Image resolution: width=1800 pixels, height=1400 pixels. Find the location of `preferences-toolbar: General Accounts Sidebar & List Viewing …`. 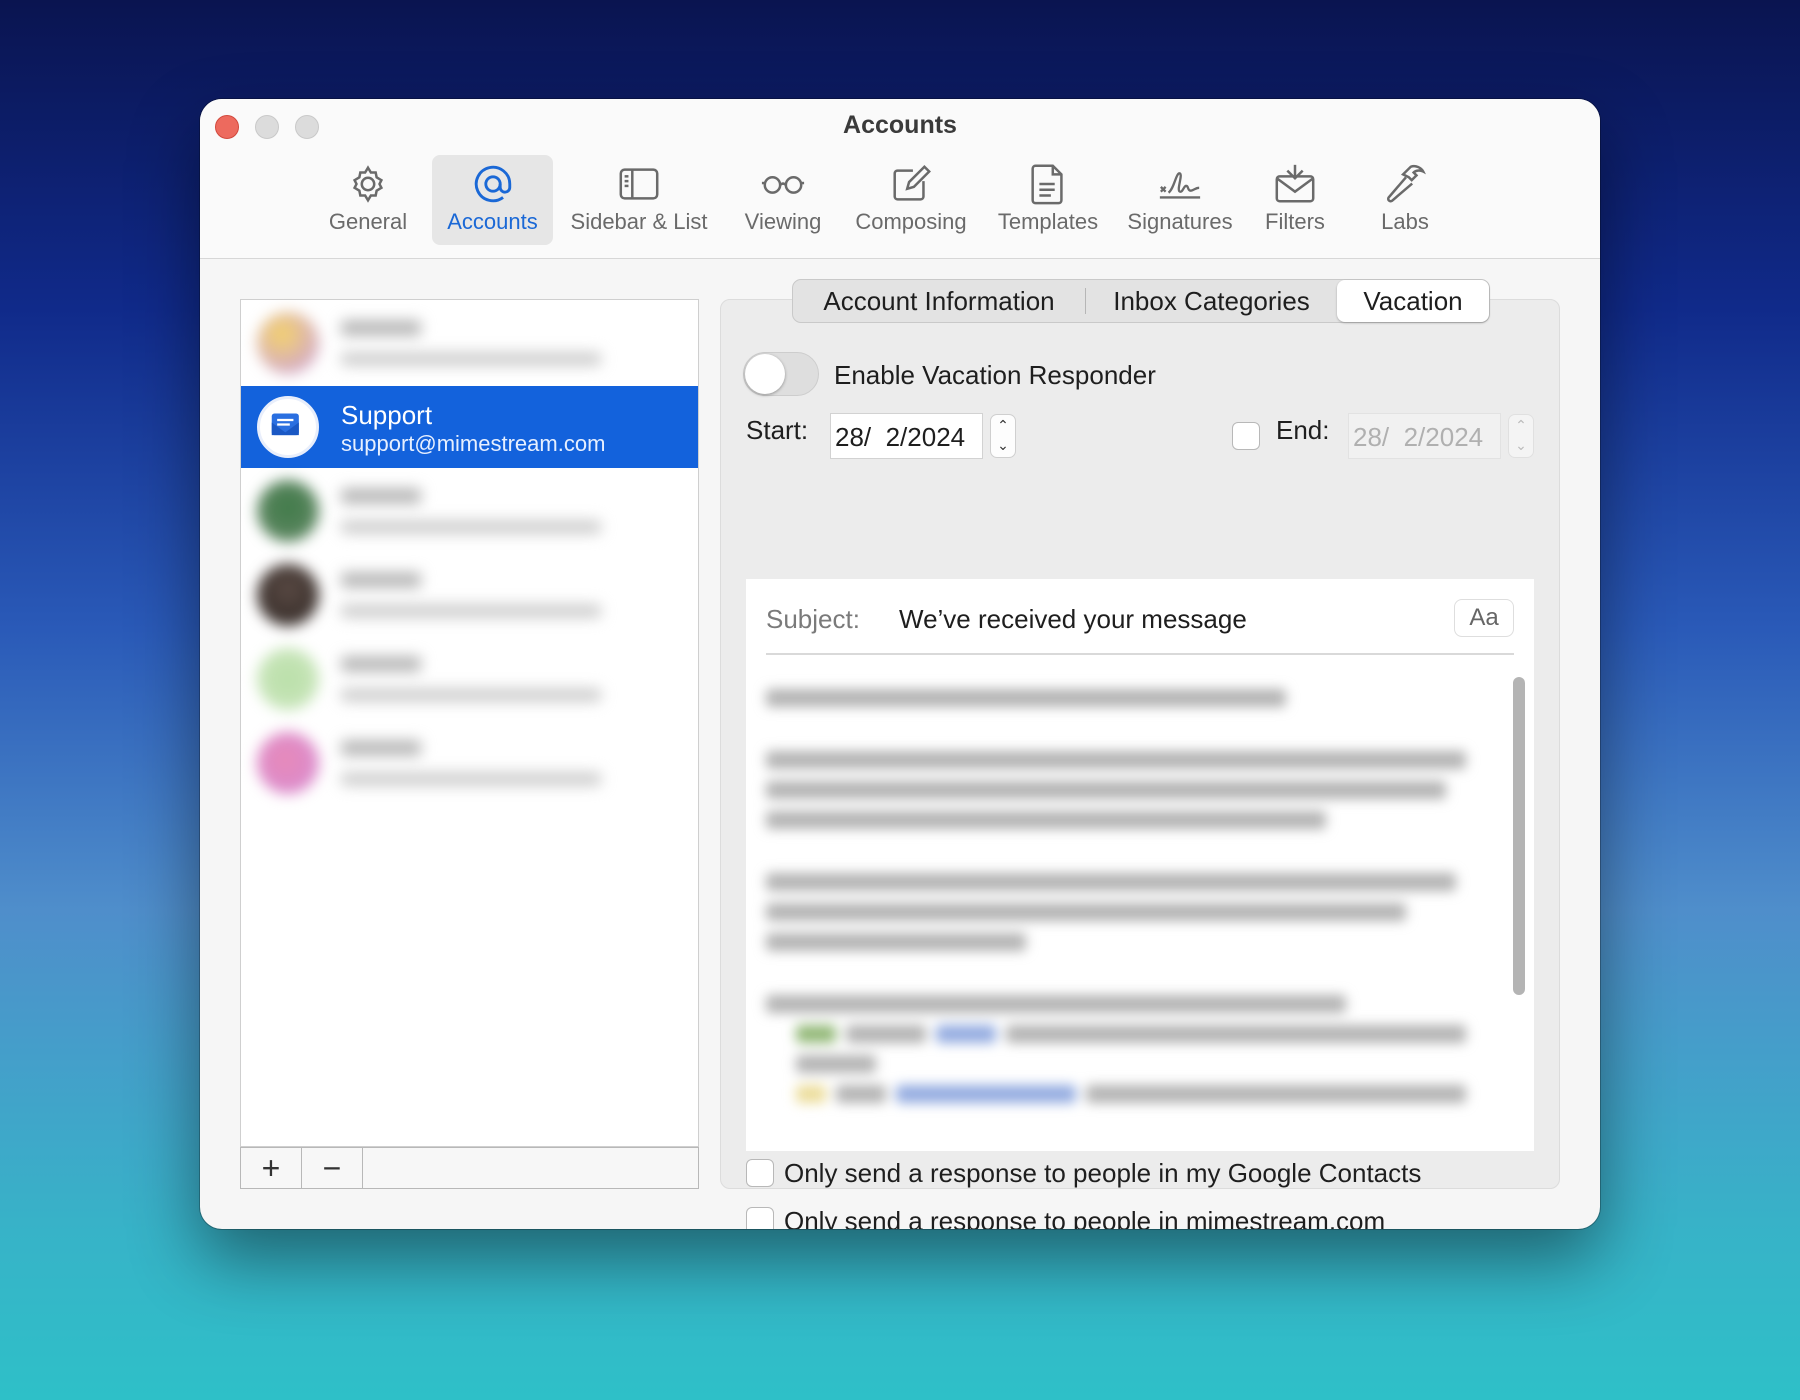

preferences-toolbar: General Accounts Sidebar & List Viewing … is located at coordinates (900, 201).